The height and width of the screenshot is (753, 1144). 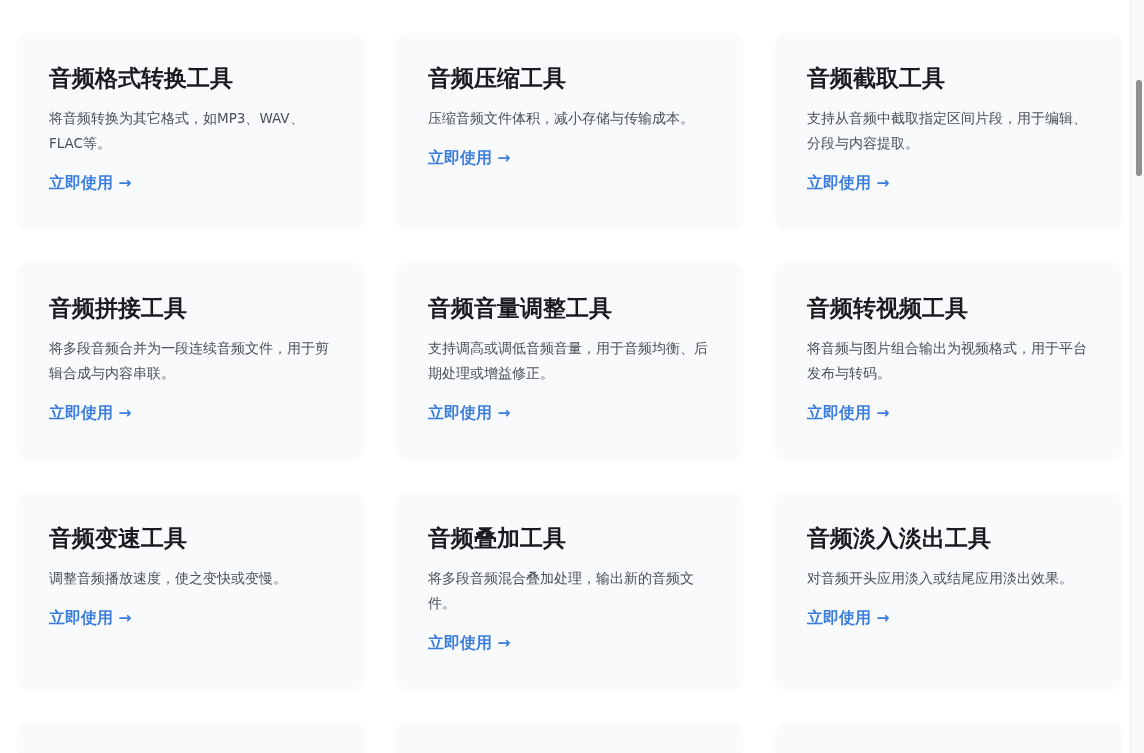 What do you see at coordinates (177, 131) in the screenshot?
I see `tool-description: 将音频转换为其它格式，如MP3、WAV、FLAC等。` at bounding box center [177, 131].